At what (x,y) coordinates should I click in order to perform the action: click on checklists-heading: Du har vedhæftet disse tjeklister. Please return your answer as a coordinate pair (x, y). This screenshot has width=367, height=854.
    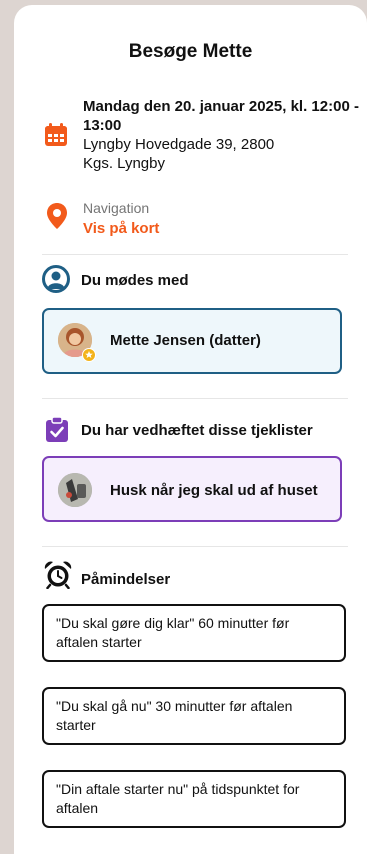
    Looking at the image, I should click on (197, 430).